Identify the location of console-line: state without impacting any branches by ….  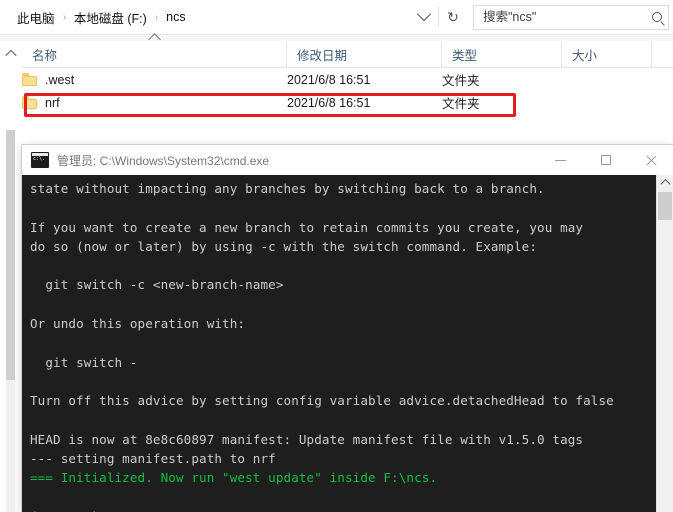
(287, 188).